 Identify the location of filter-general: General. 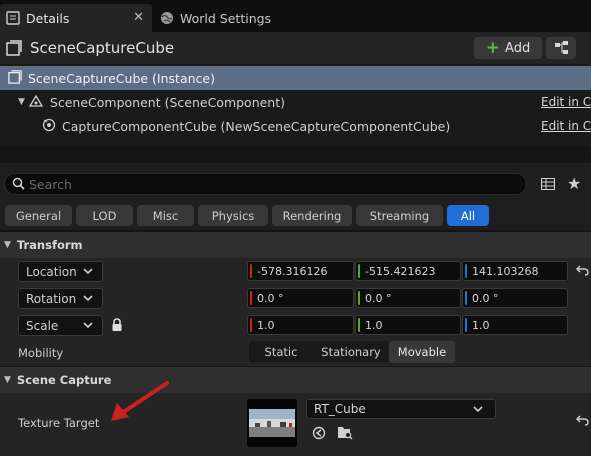
(38, 215).